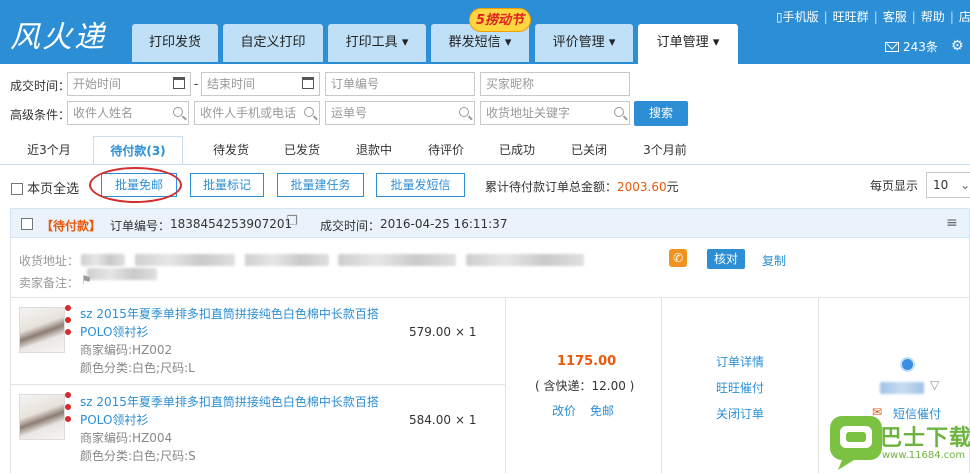  Describe the element at coordinates (320, 185) in the screenshot. I see `batch-create-task-button: 批量建任务` at that location.